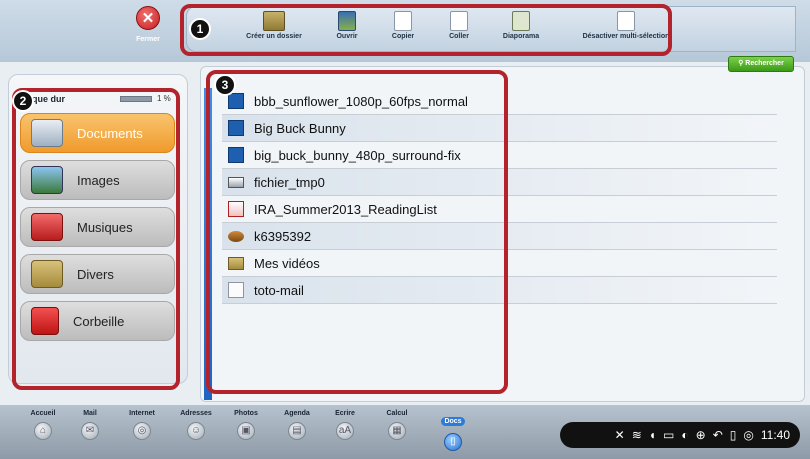  Describe the element at coordinates (246, 413) in the screenshot. I see `dock-item-label: Photos` at that location.